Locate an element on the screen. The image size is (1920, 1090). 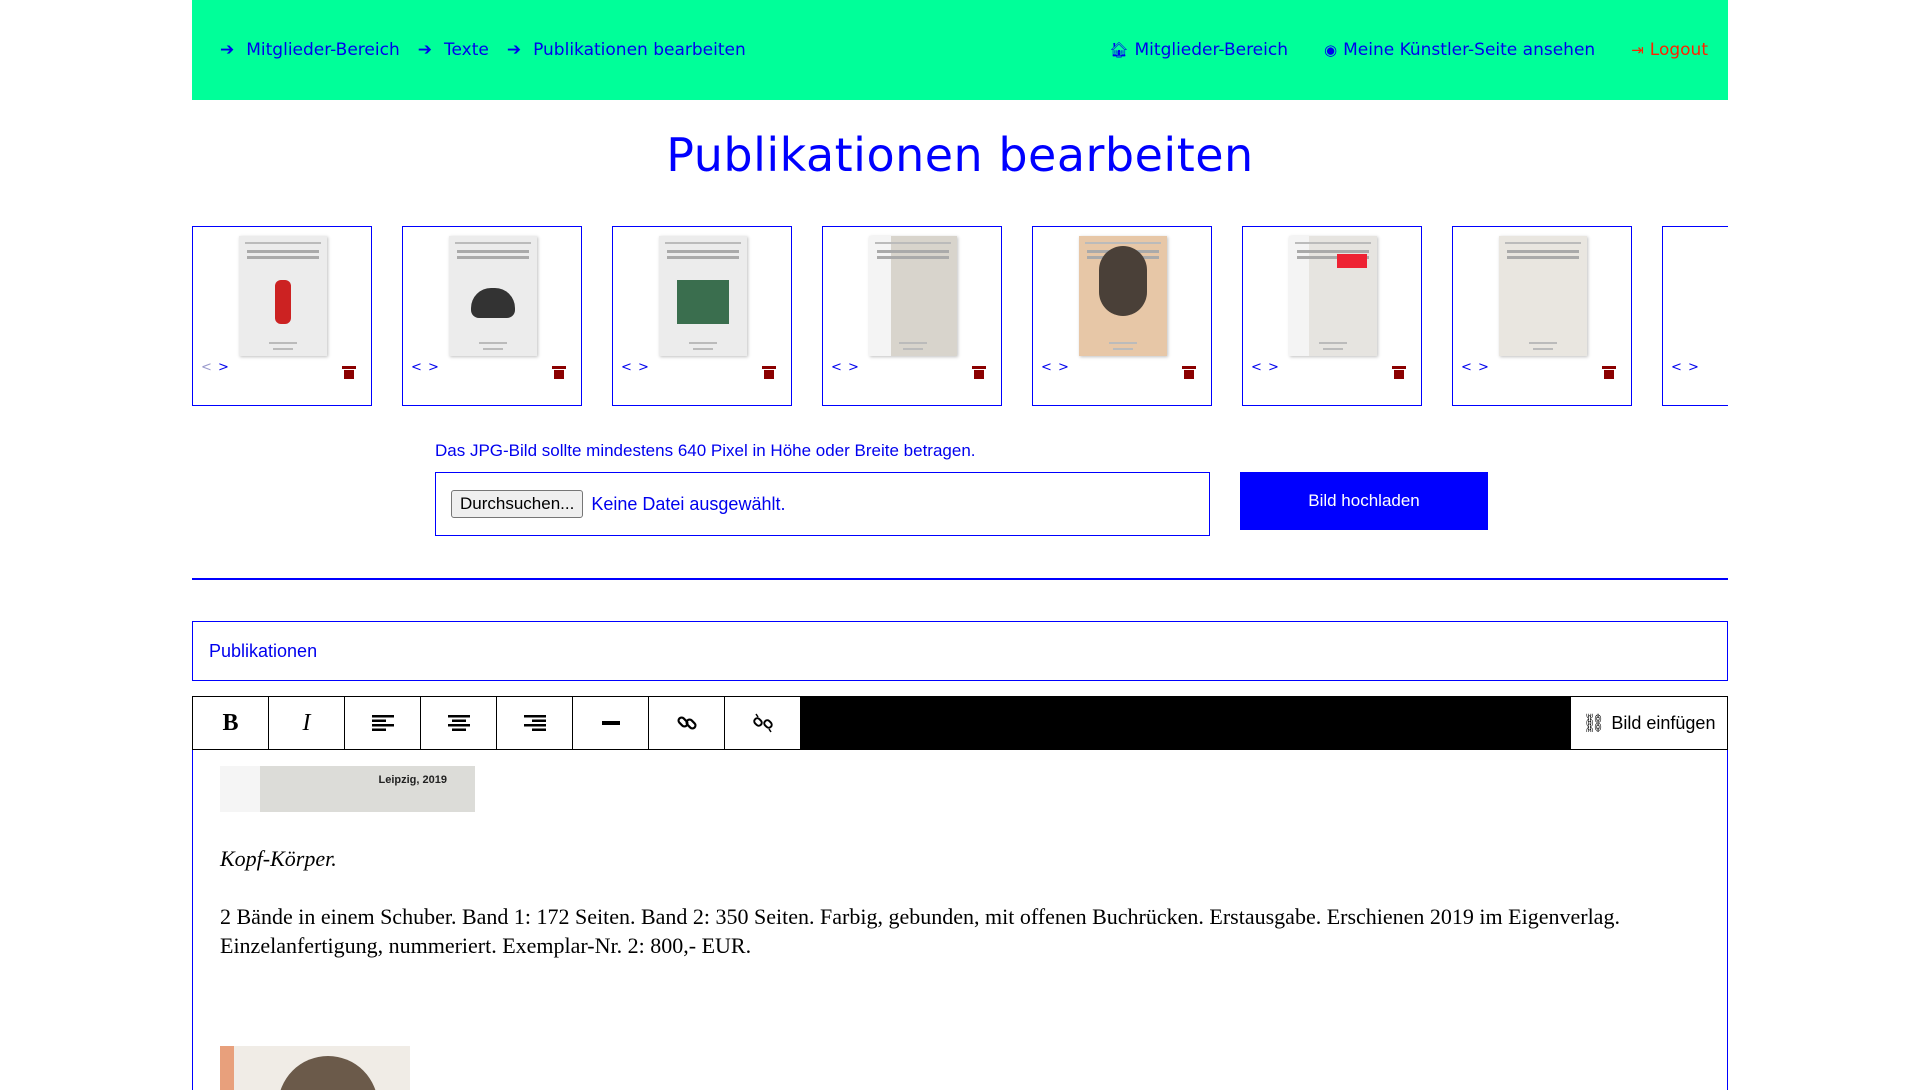
embedded-portrait-image is located at coordinates (315, 1068).